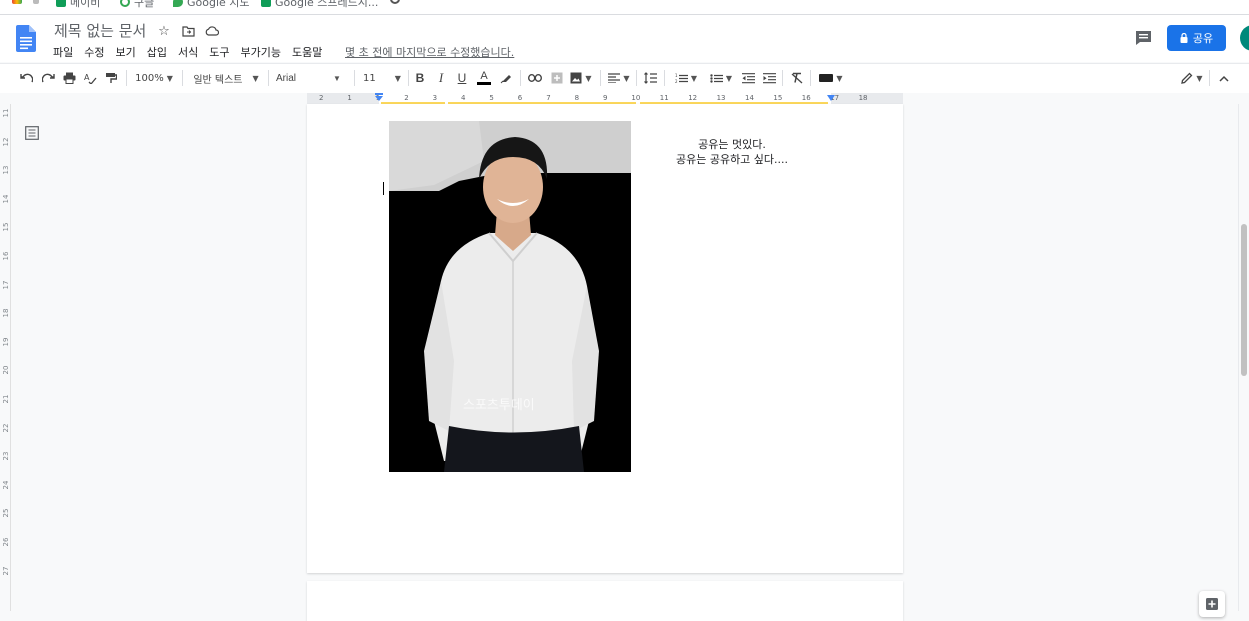 Image resolution: width=1249 pixels, height=621 pixels. What do you see at coordinates (149, 78) in the screenshot?
I see `zoom-value: 100%` at bounding box center [149, 78].